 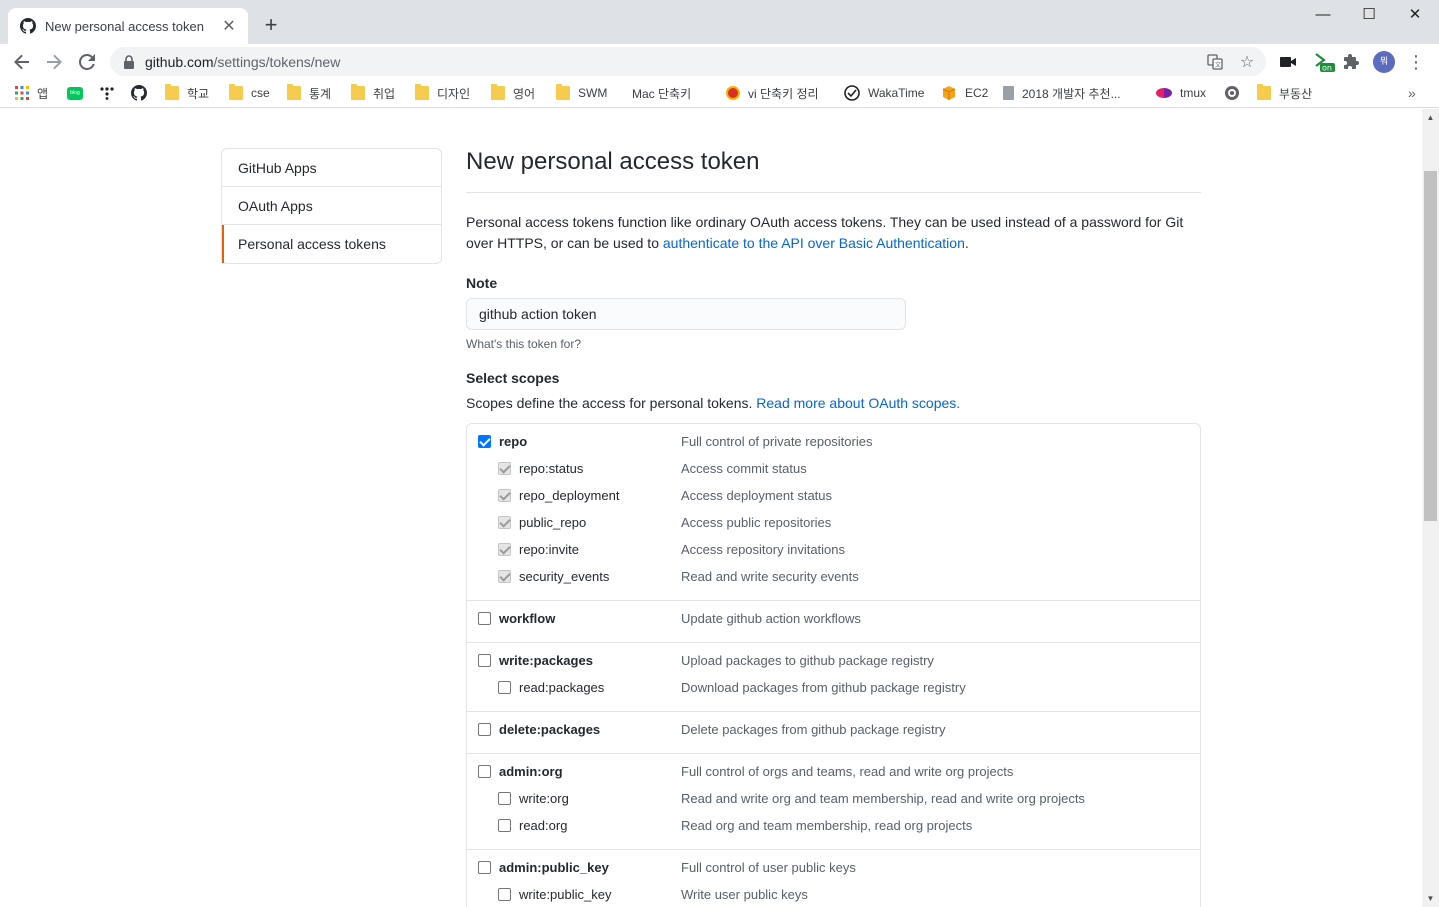 What do you see at coordinates (531, 771) in the screenshot?
I see `scope-name: admin:org` at bounding box center [531, 771].